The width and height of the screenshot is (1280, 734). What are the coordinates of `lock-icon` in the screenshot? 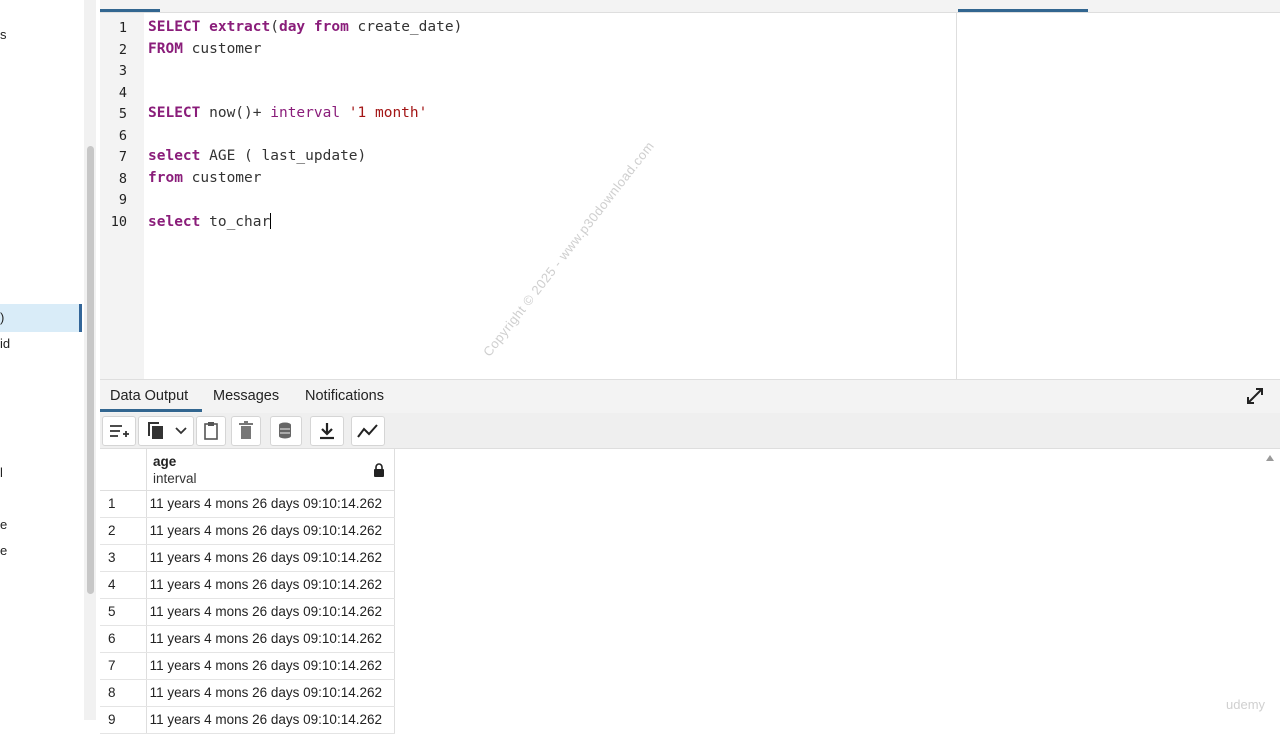 It's located at (379, 470).